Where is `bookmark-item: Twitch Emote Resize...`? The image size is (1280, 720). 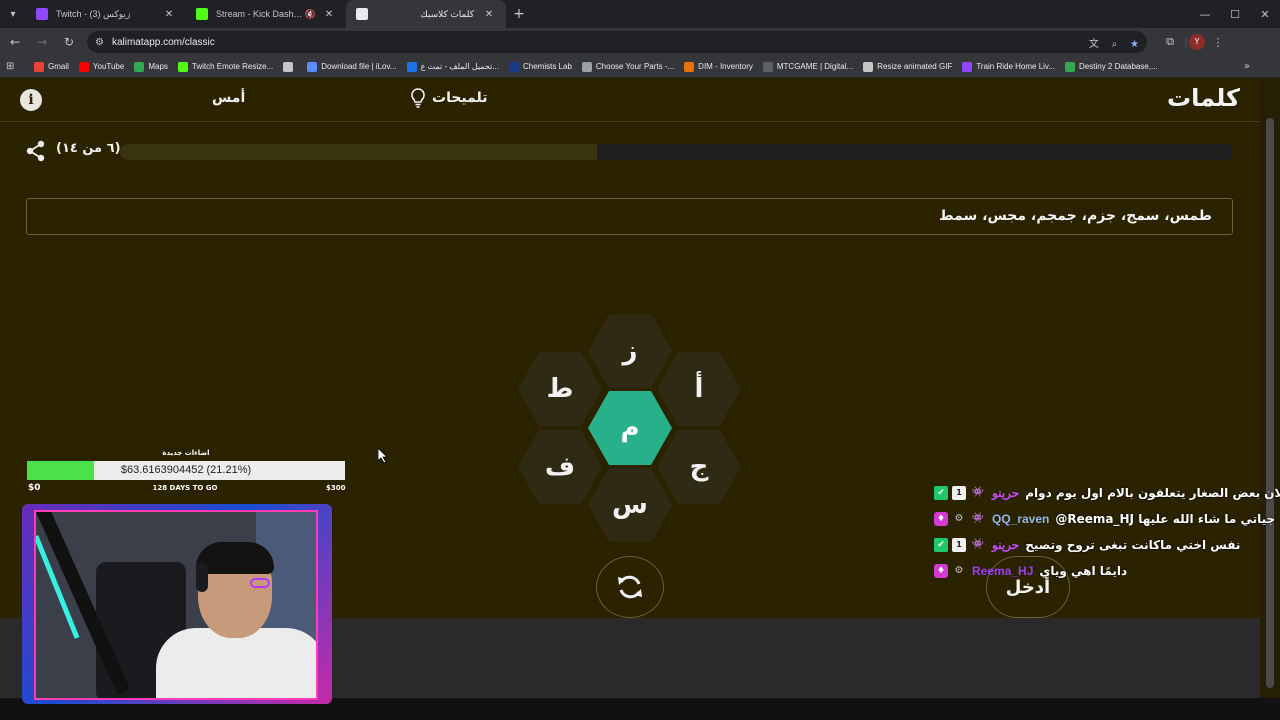 bookmark-item: Twitch Emote Resize... is located at coordinates (225, 66).